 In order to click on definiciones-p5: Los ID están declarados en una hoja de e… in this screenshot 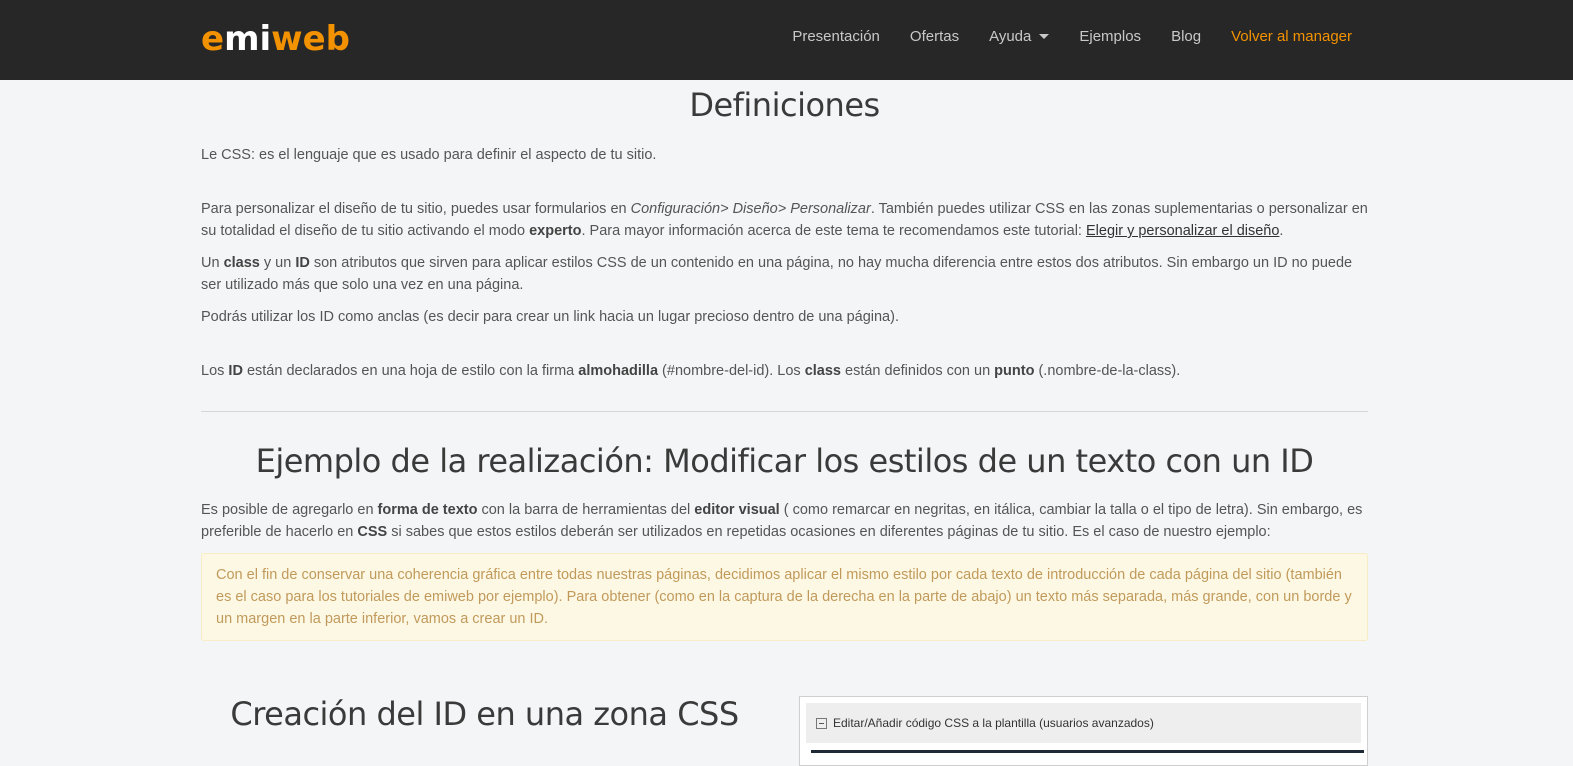, I will do `click(784, 371)`.